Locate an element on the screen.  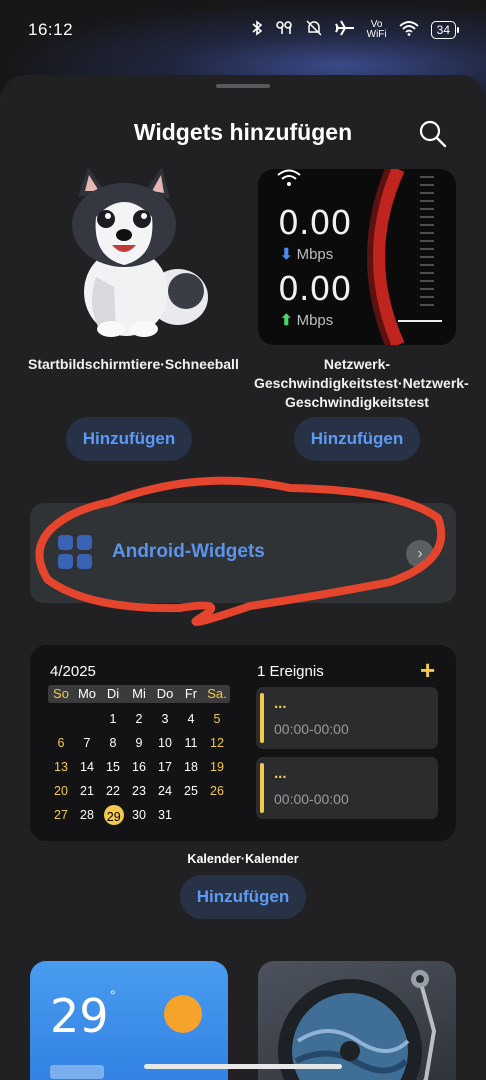
download-arrow-icon: ⬇ is located at coordinates (286, 254).